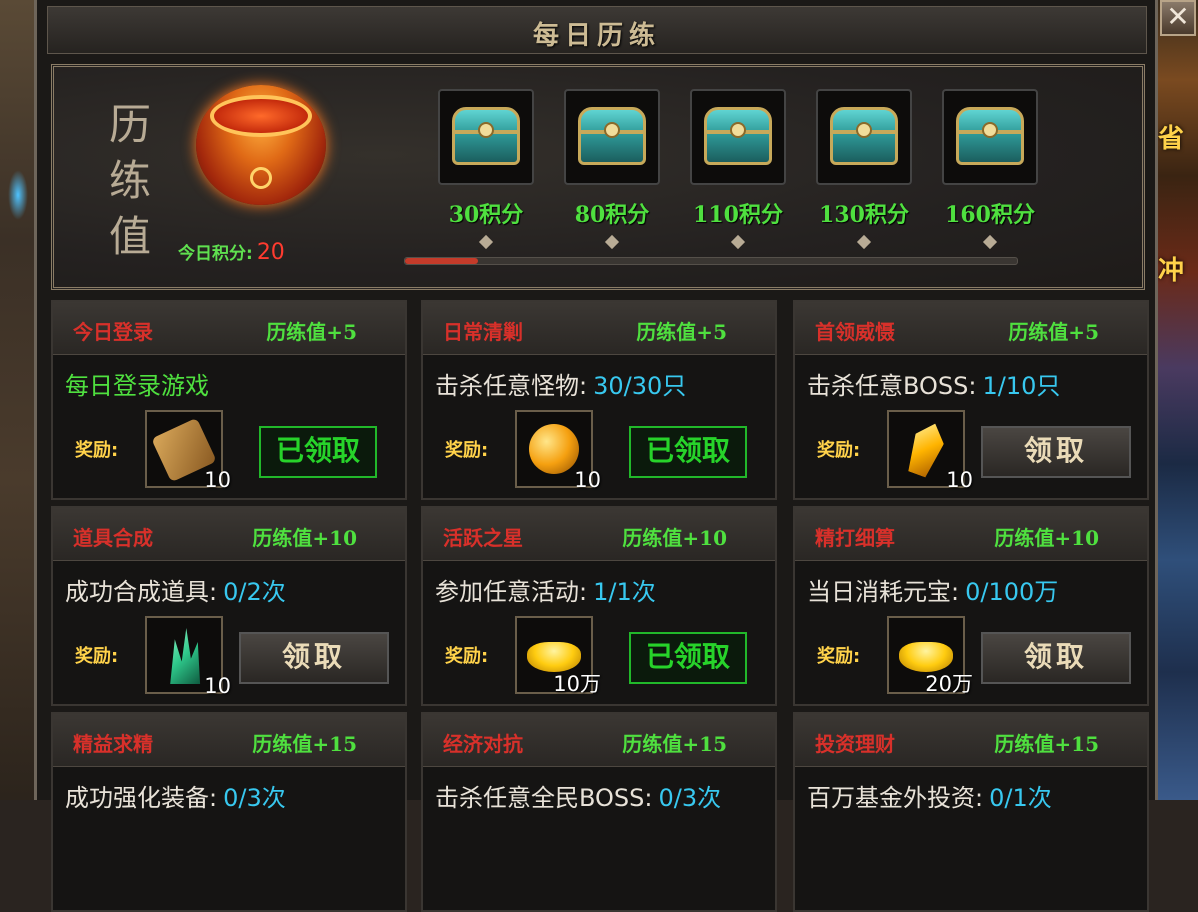 Image resolution: width=1198 pixels, height=912 pixels. What do you see at coordinates (129, 124) in the screenshot?
I see `calligraphy-char: 历` at bounding box center [129, 124].